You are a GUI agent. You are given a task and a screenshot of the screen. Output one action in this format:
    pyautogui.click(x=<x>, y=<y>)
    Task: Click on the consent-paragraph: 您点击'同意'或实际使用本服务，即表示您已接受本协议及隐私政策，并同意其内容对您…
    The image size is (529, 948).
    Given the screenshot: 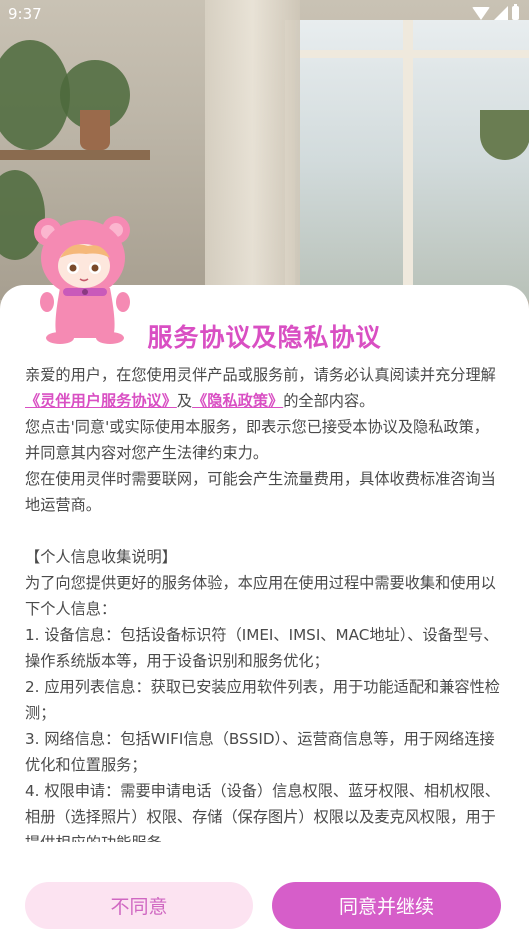 What is the action you would take?
    pyautogui.click(x=257, y=440)
    